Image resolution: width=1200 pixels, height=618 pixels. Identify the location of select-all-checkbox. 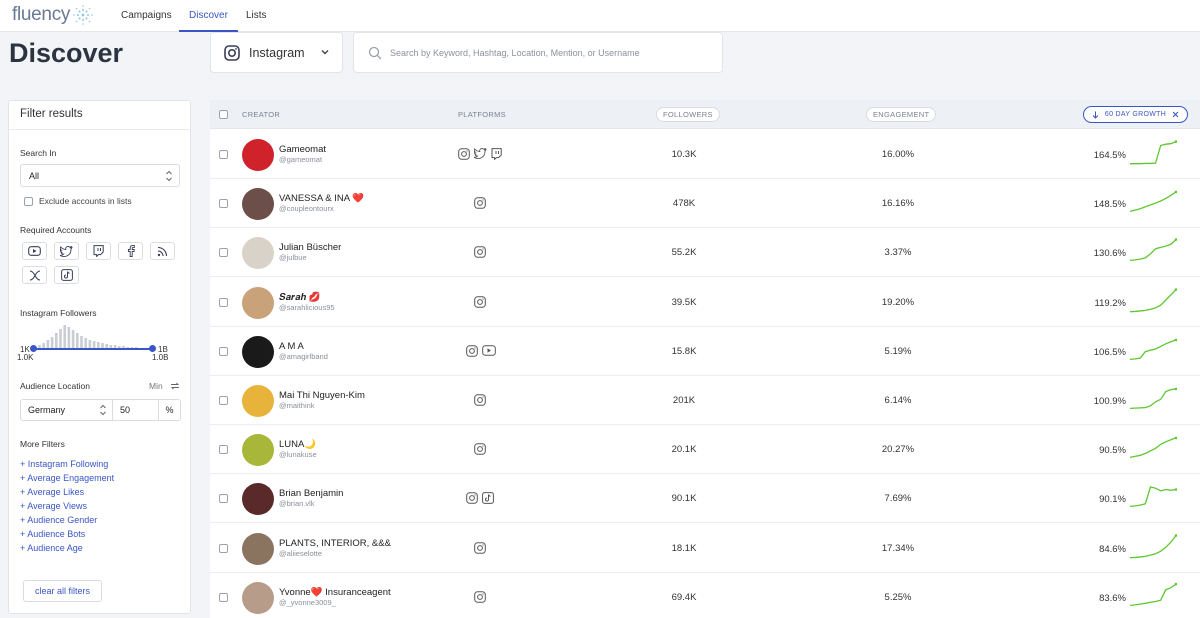
(223, 114).